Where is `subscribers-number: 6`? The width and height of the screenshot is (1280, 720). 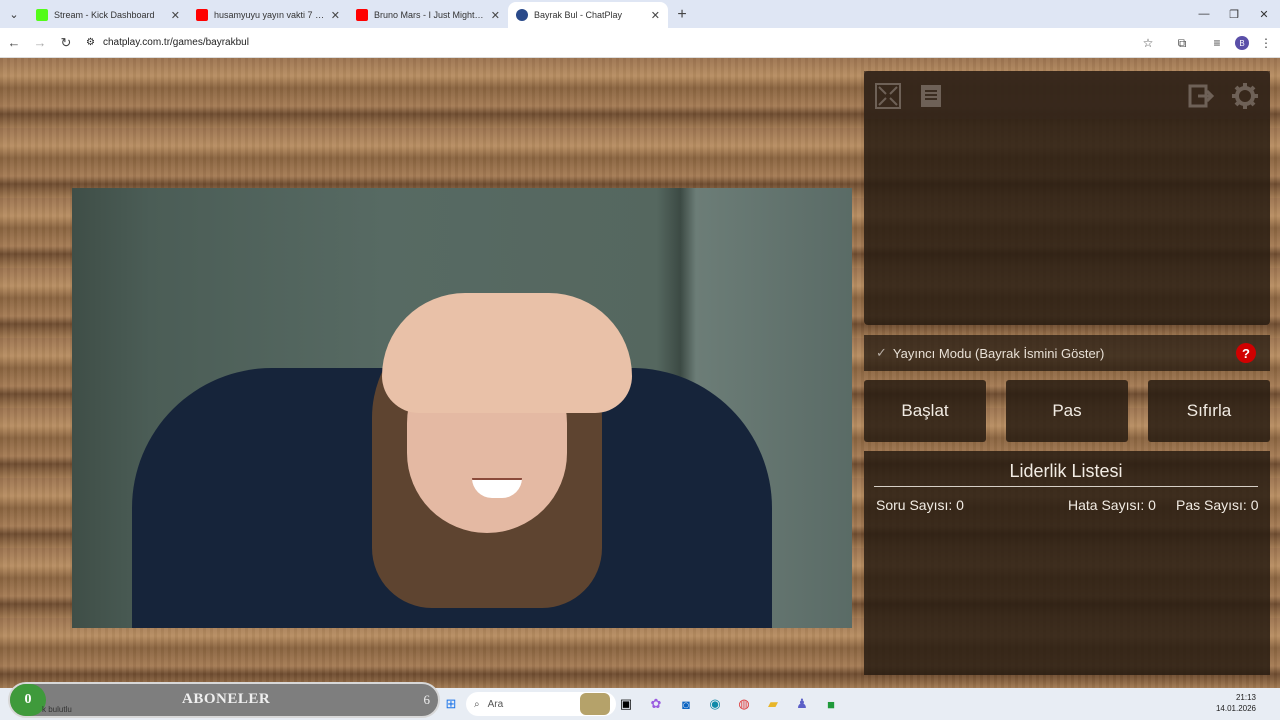 subscribers-number: 6 is located at coordinates (427, 699).